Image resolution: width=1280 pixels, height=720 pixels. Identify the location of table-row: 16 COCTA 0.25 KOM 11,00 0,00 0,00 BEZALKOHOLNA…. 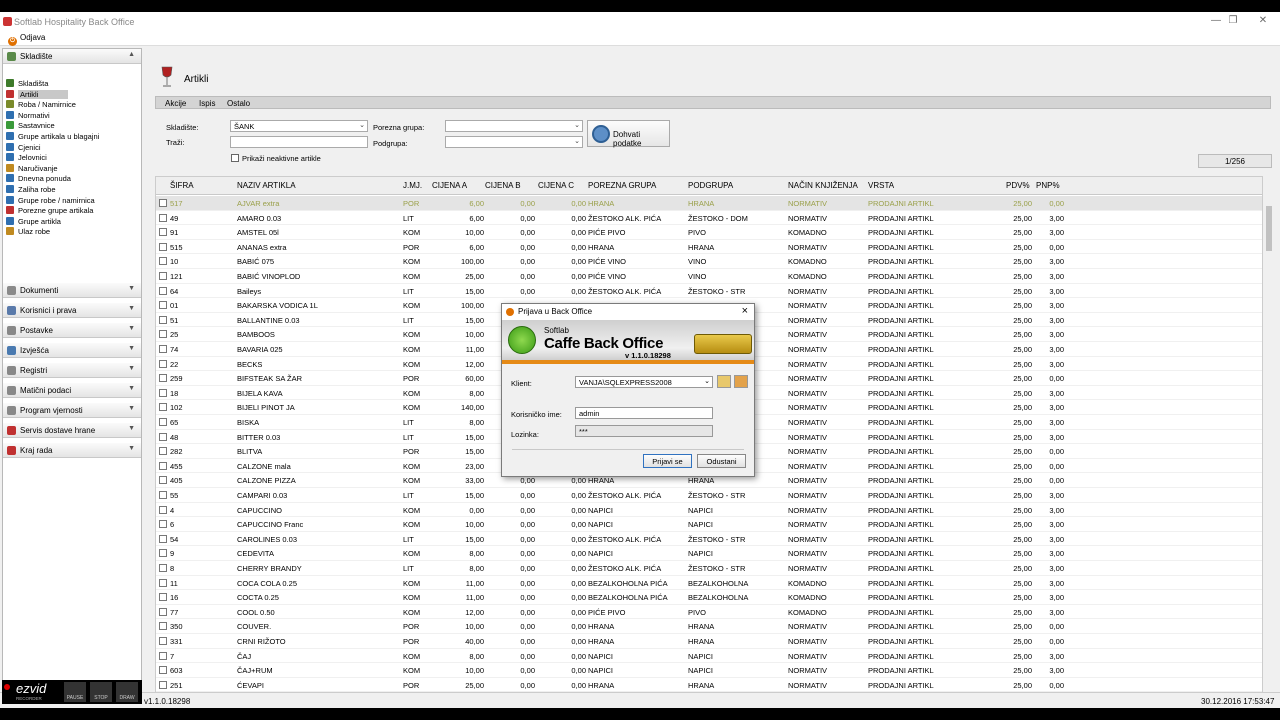
(709, 597).